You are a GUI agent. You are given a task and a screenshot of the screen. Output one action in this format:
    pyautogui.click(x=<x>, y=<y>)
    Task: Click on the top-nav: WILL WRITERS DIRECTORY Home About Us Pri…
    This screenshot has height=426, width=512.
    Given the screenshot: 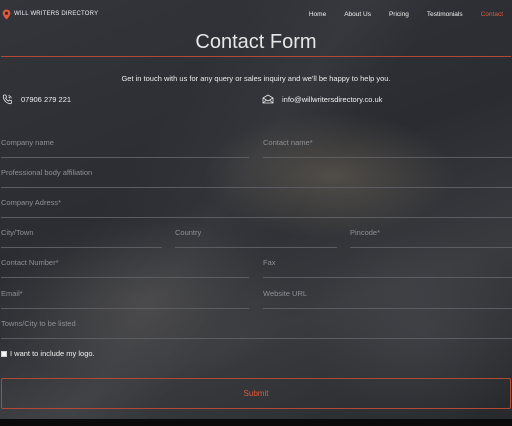 What is the action you would take?
    pyautogui.click(x=256, y=14)
    